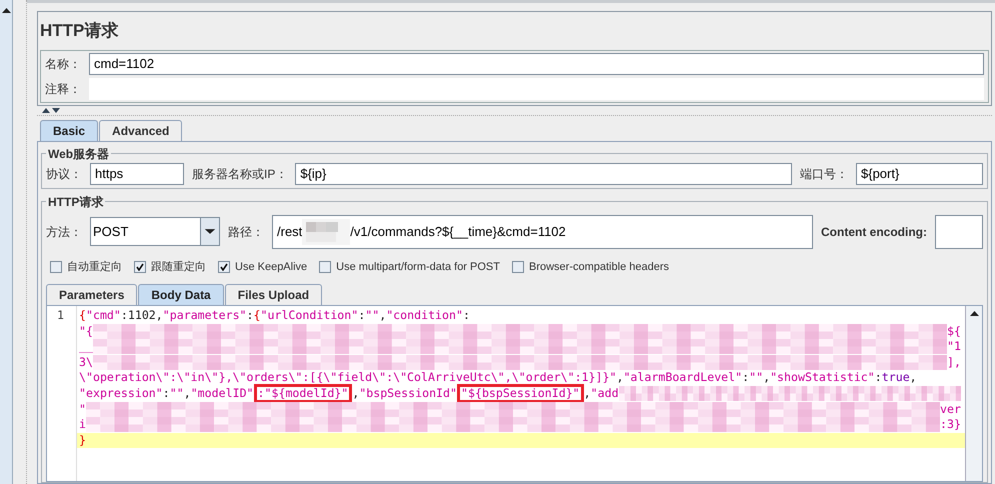 This screenshot has height=484, width=995. What do you see at coordinates (64, 232) in the screenshot?
I see `field-label: 方法：` at bounding box center [64, 232].